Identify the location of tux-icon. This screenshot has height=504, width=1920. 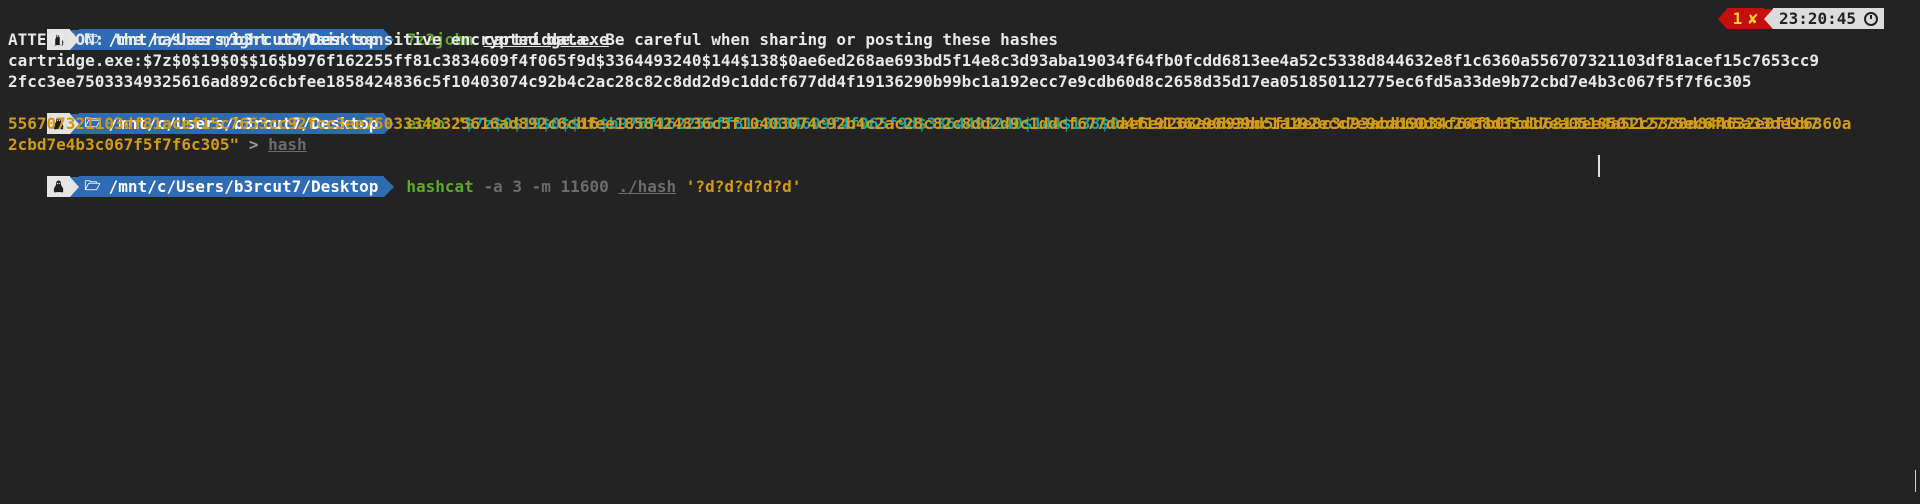
(58, 186).